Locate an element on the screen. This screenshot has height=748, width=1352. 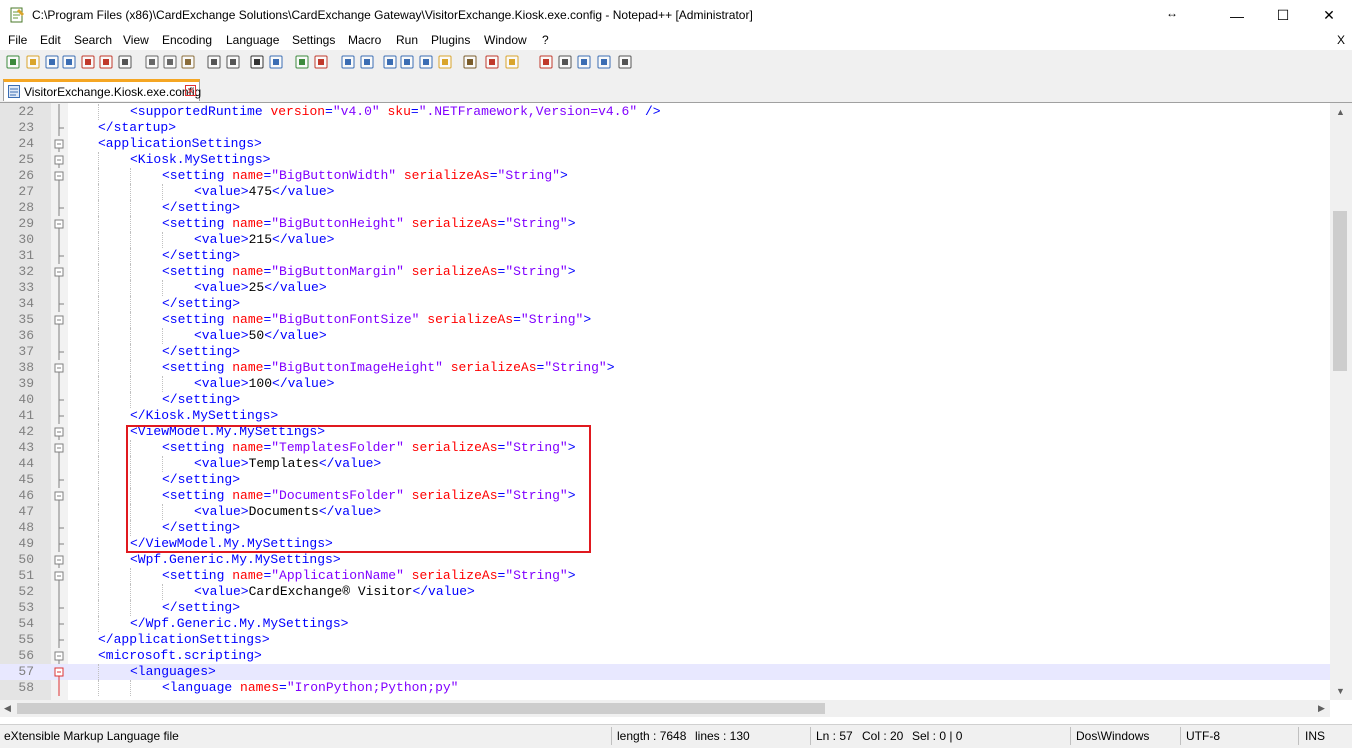
menu-window: Window is located at coordinates (505, 40).